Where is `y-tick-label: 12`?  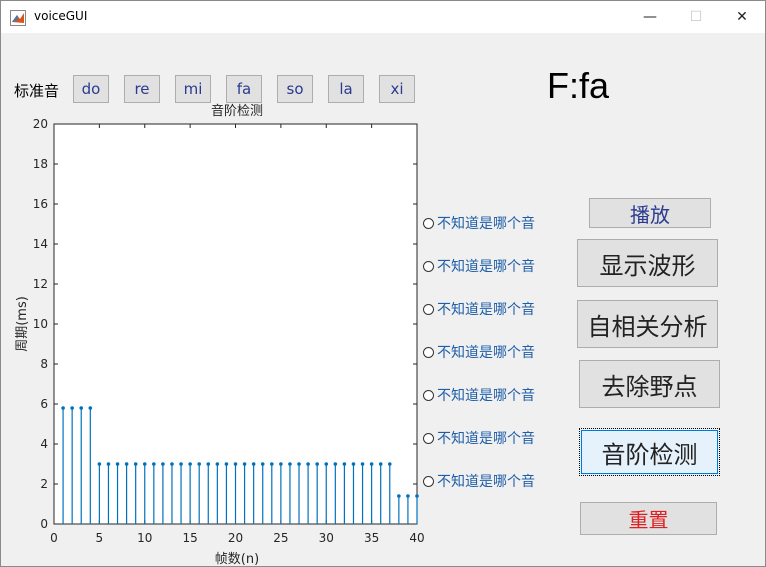 y-tick-label: 12 is located at coordinates (40, 284).